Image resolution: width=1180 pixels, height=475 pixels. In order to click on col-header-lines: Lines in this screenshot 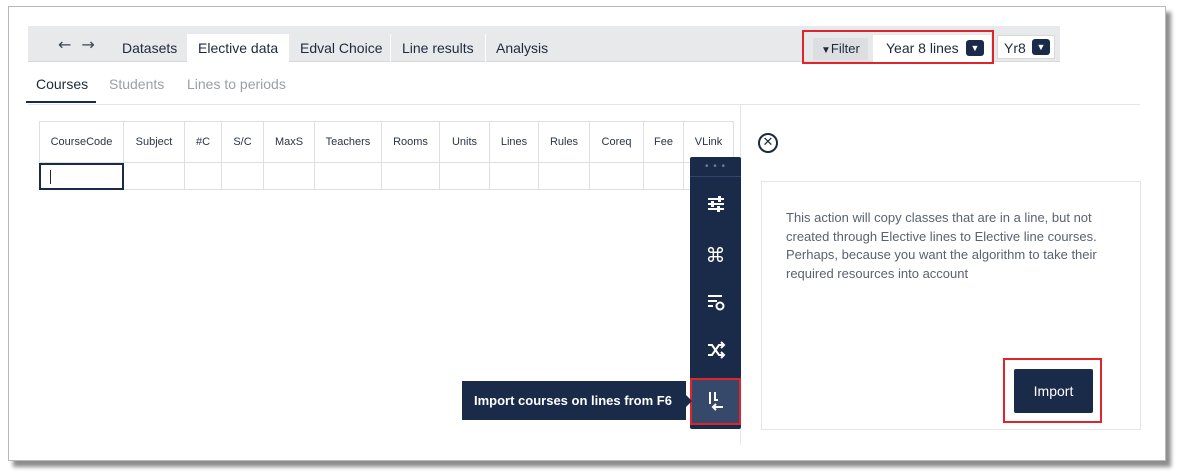, I will do `click(514, 142)`.